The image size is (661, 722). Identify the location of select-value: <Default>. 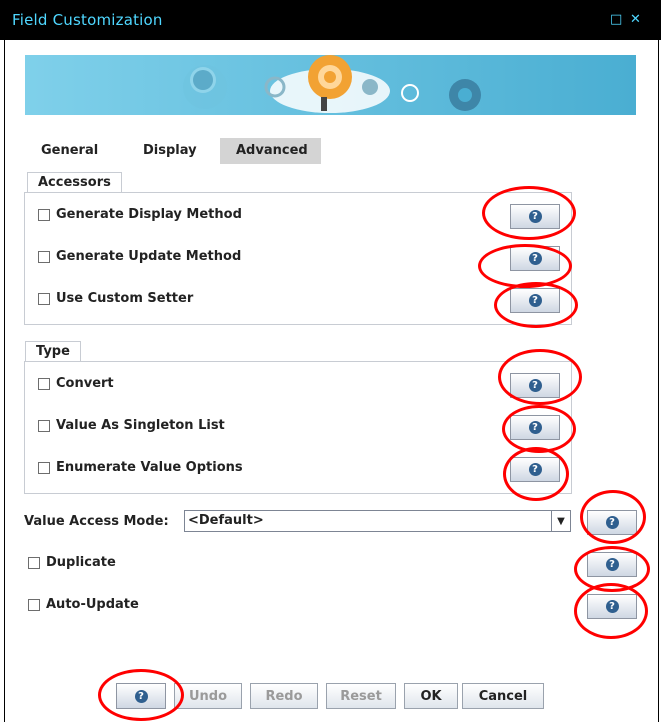
(226, 520).